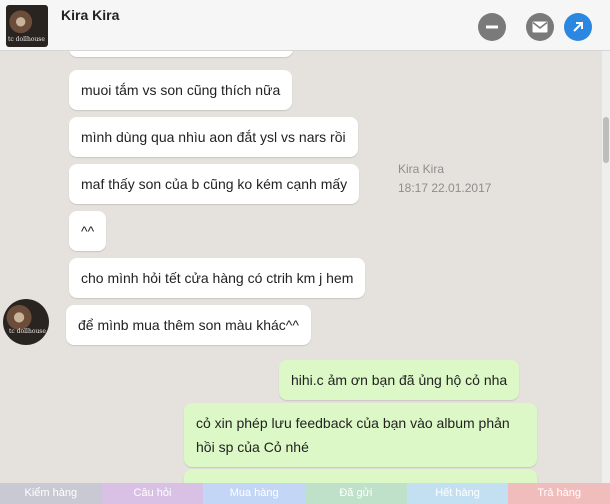 The width and height of the screenshot is (610, 504). I want to click on message-text: maf thấy son của b cũng ko kém cạnh mấy, so click(214, 184).